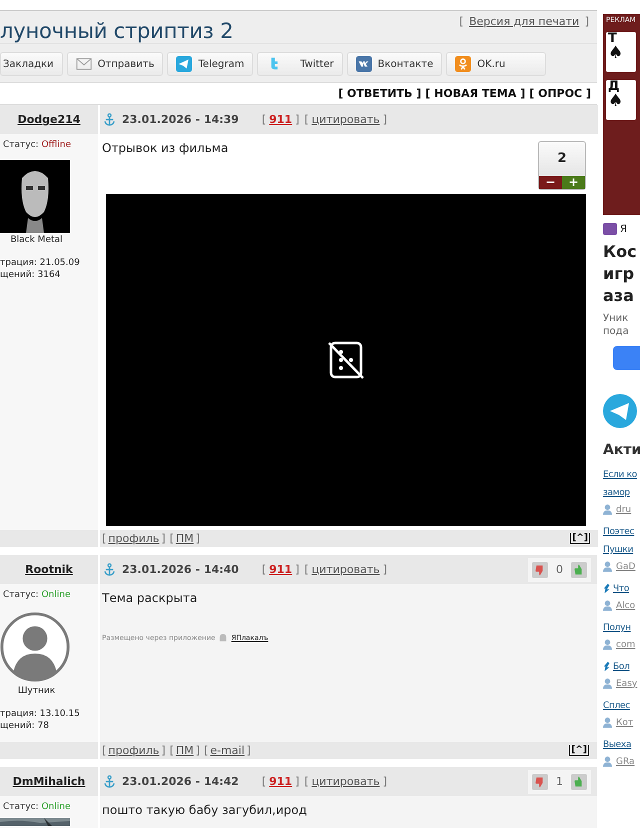 This screenshot has height=828, width=640. What do you see at coordinates (227, 750) in the screenshot?
I see `footer-link: e-mail` at bounding box center [227, 750].